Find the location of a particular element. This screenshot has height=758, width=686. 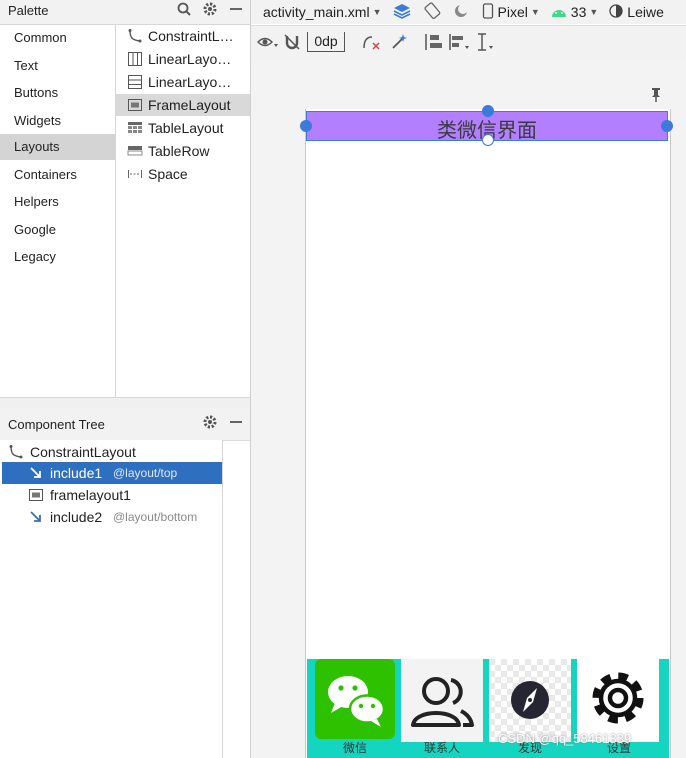

category-containers: Containers is located at coordinates (57, 175).